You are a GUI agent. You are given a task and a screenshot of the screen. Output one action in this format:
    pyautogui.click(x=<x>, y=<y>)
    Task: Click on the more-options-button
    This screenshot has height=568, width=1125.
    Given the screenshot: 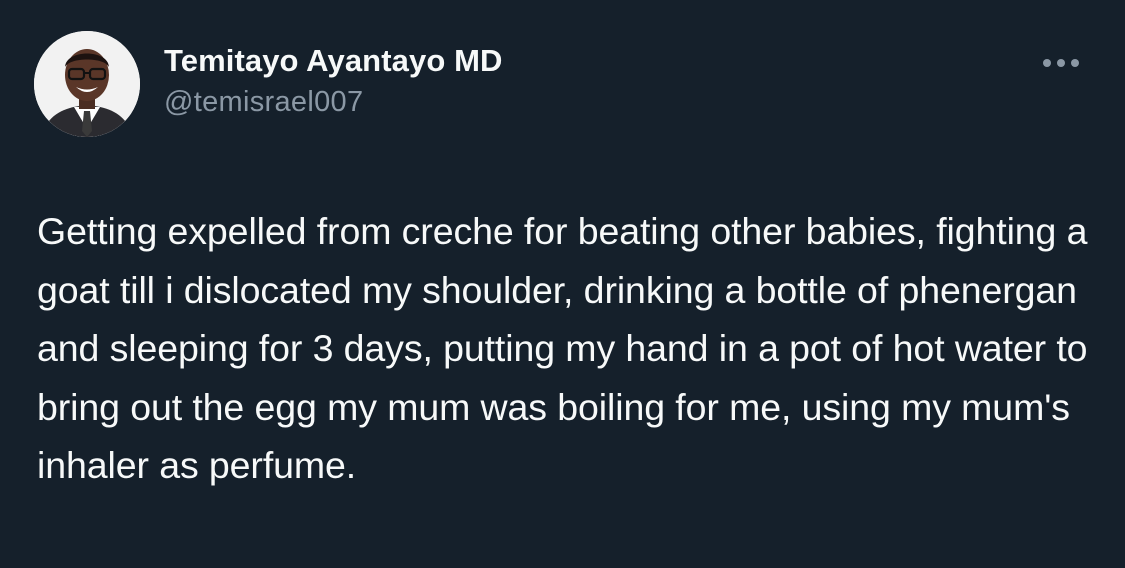 What is the action you would take?
    pyautogui.click(x=1061, y=63)
    